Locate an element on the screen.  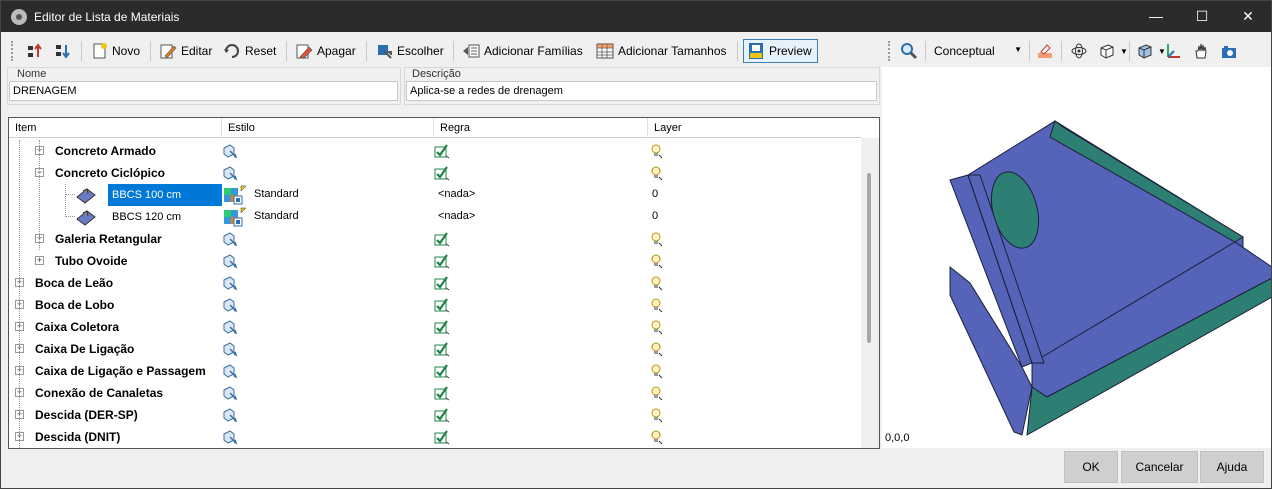
tree-group-row: + Tubo Ovoide is located at coordinates (435, 261).